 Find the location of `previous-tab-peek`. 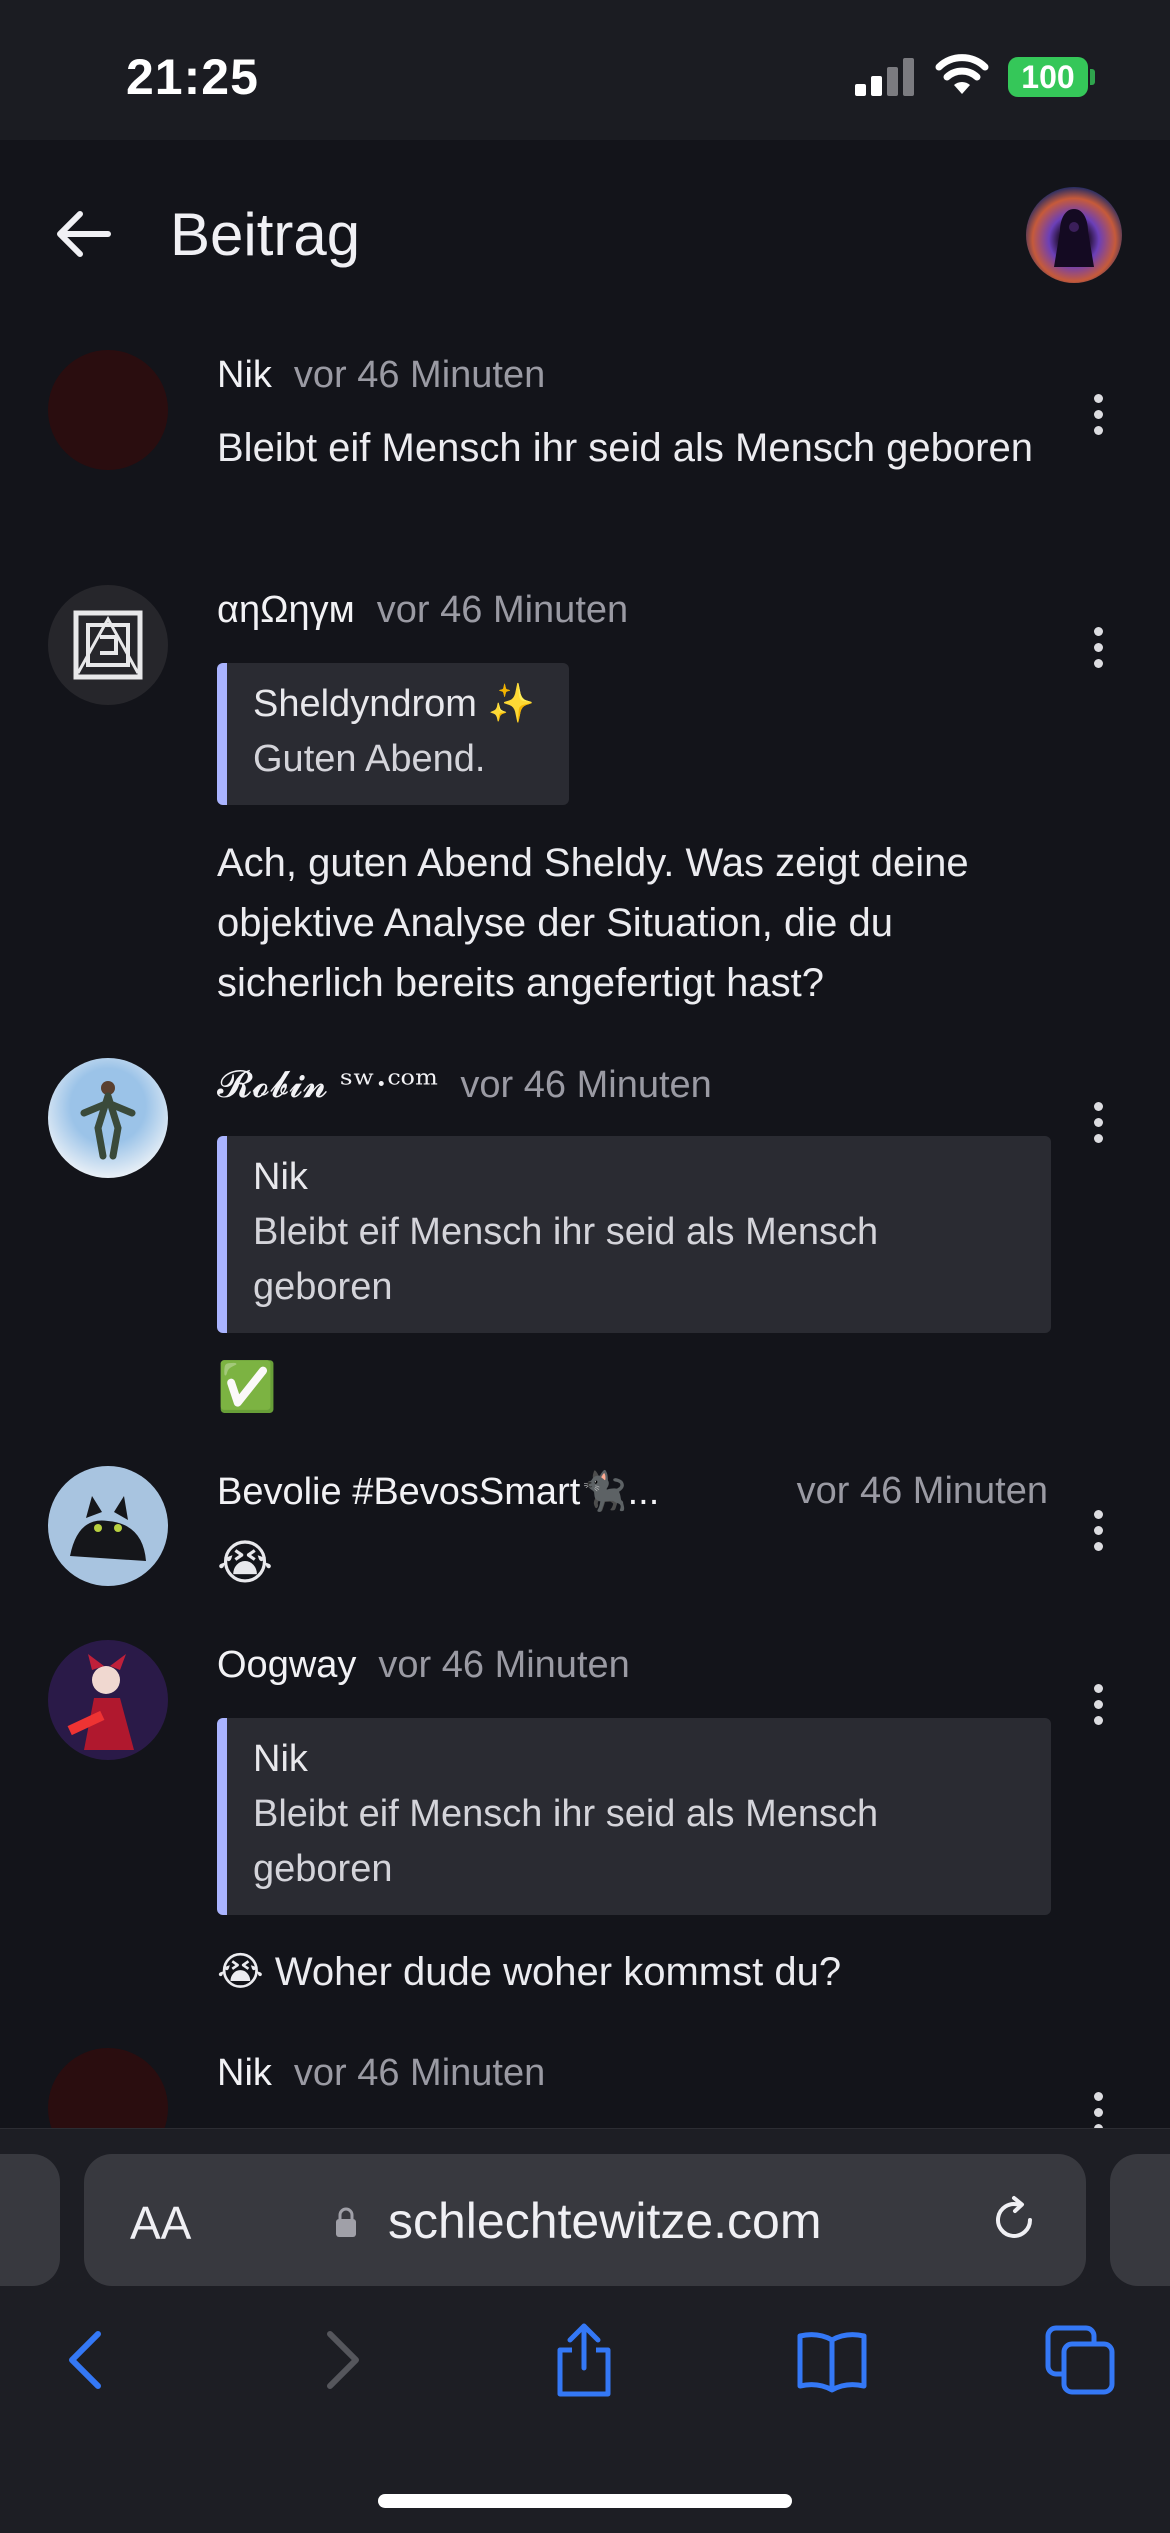

previous-tab-peek is located at coordinates (30, 2220).